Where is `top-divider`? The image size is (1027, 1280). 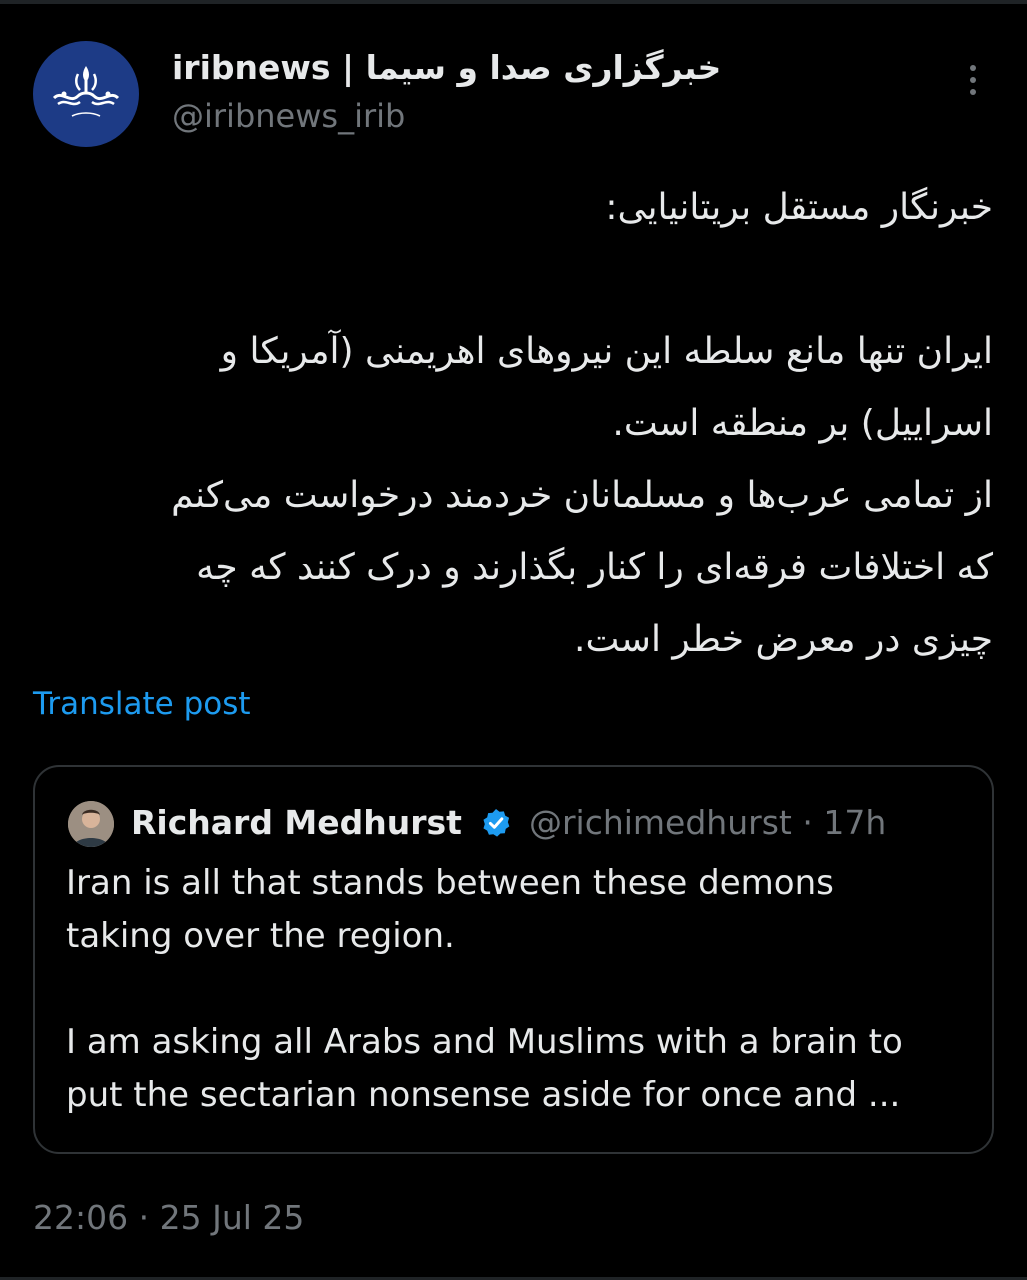 top-divider is located at coordinates (513, 2).